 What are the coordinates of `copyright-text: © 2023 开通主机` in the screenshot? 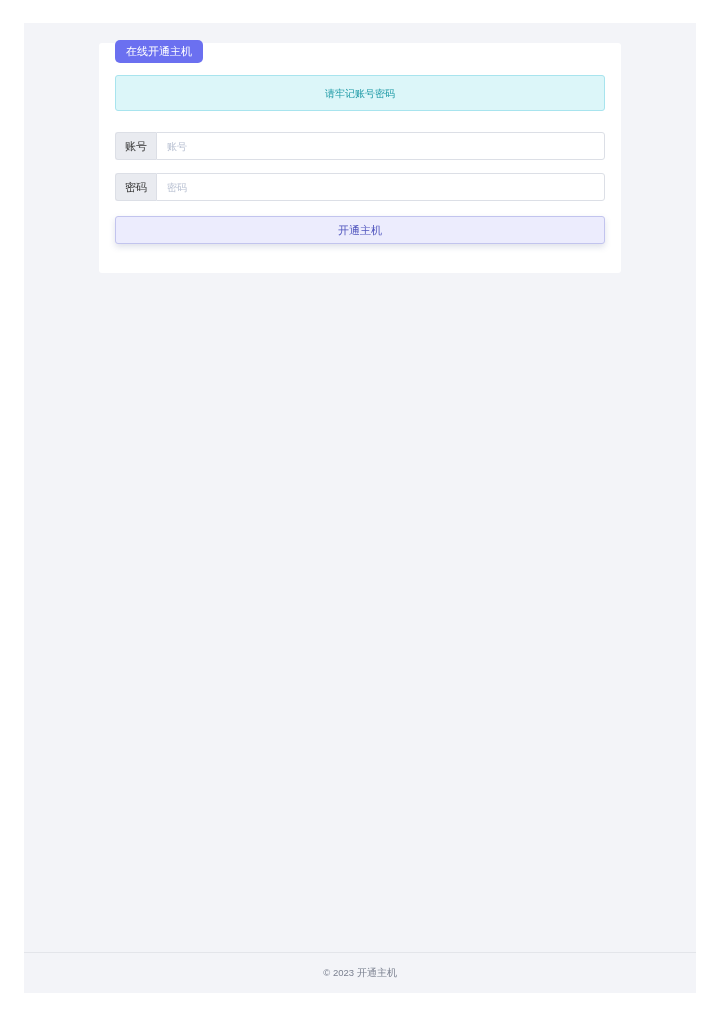 It's located at (360, 972).